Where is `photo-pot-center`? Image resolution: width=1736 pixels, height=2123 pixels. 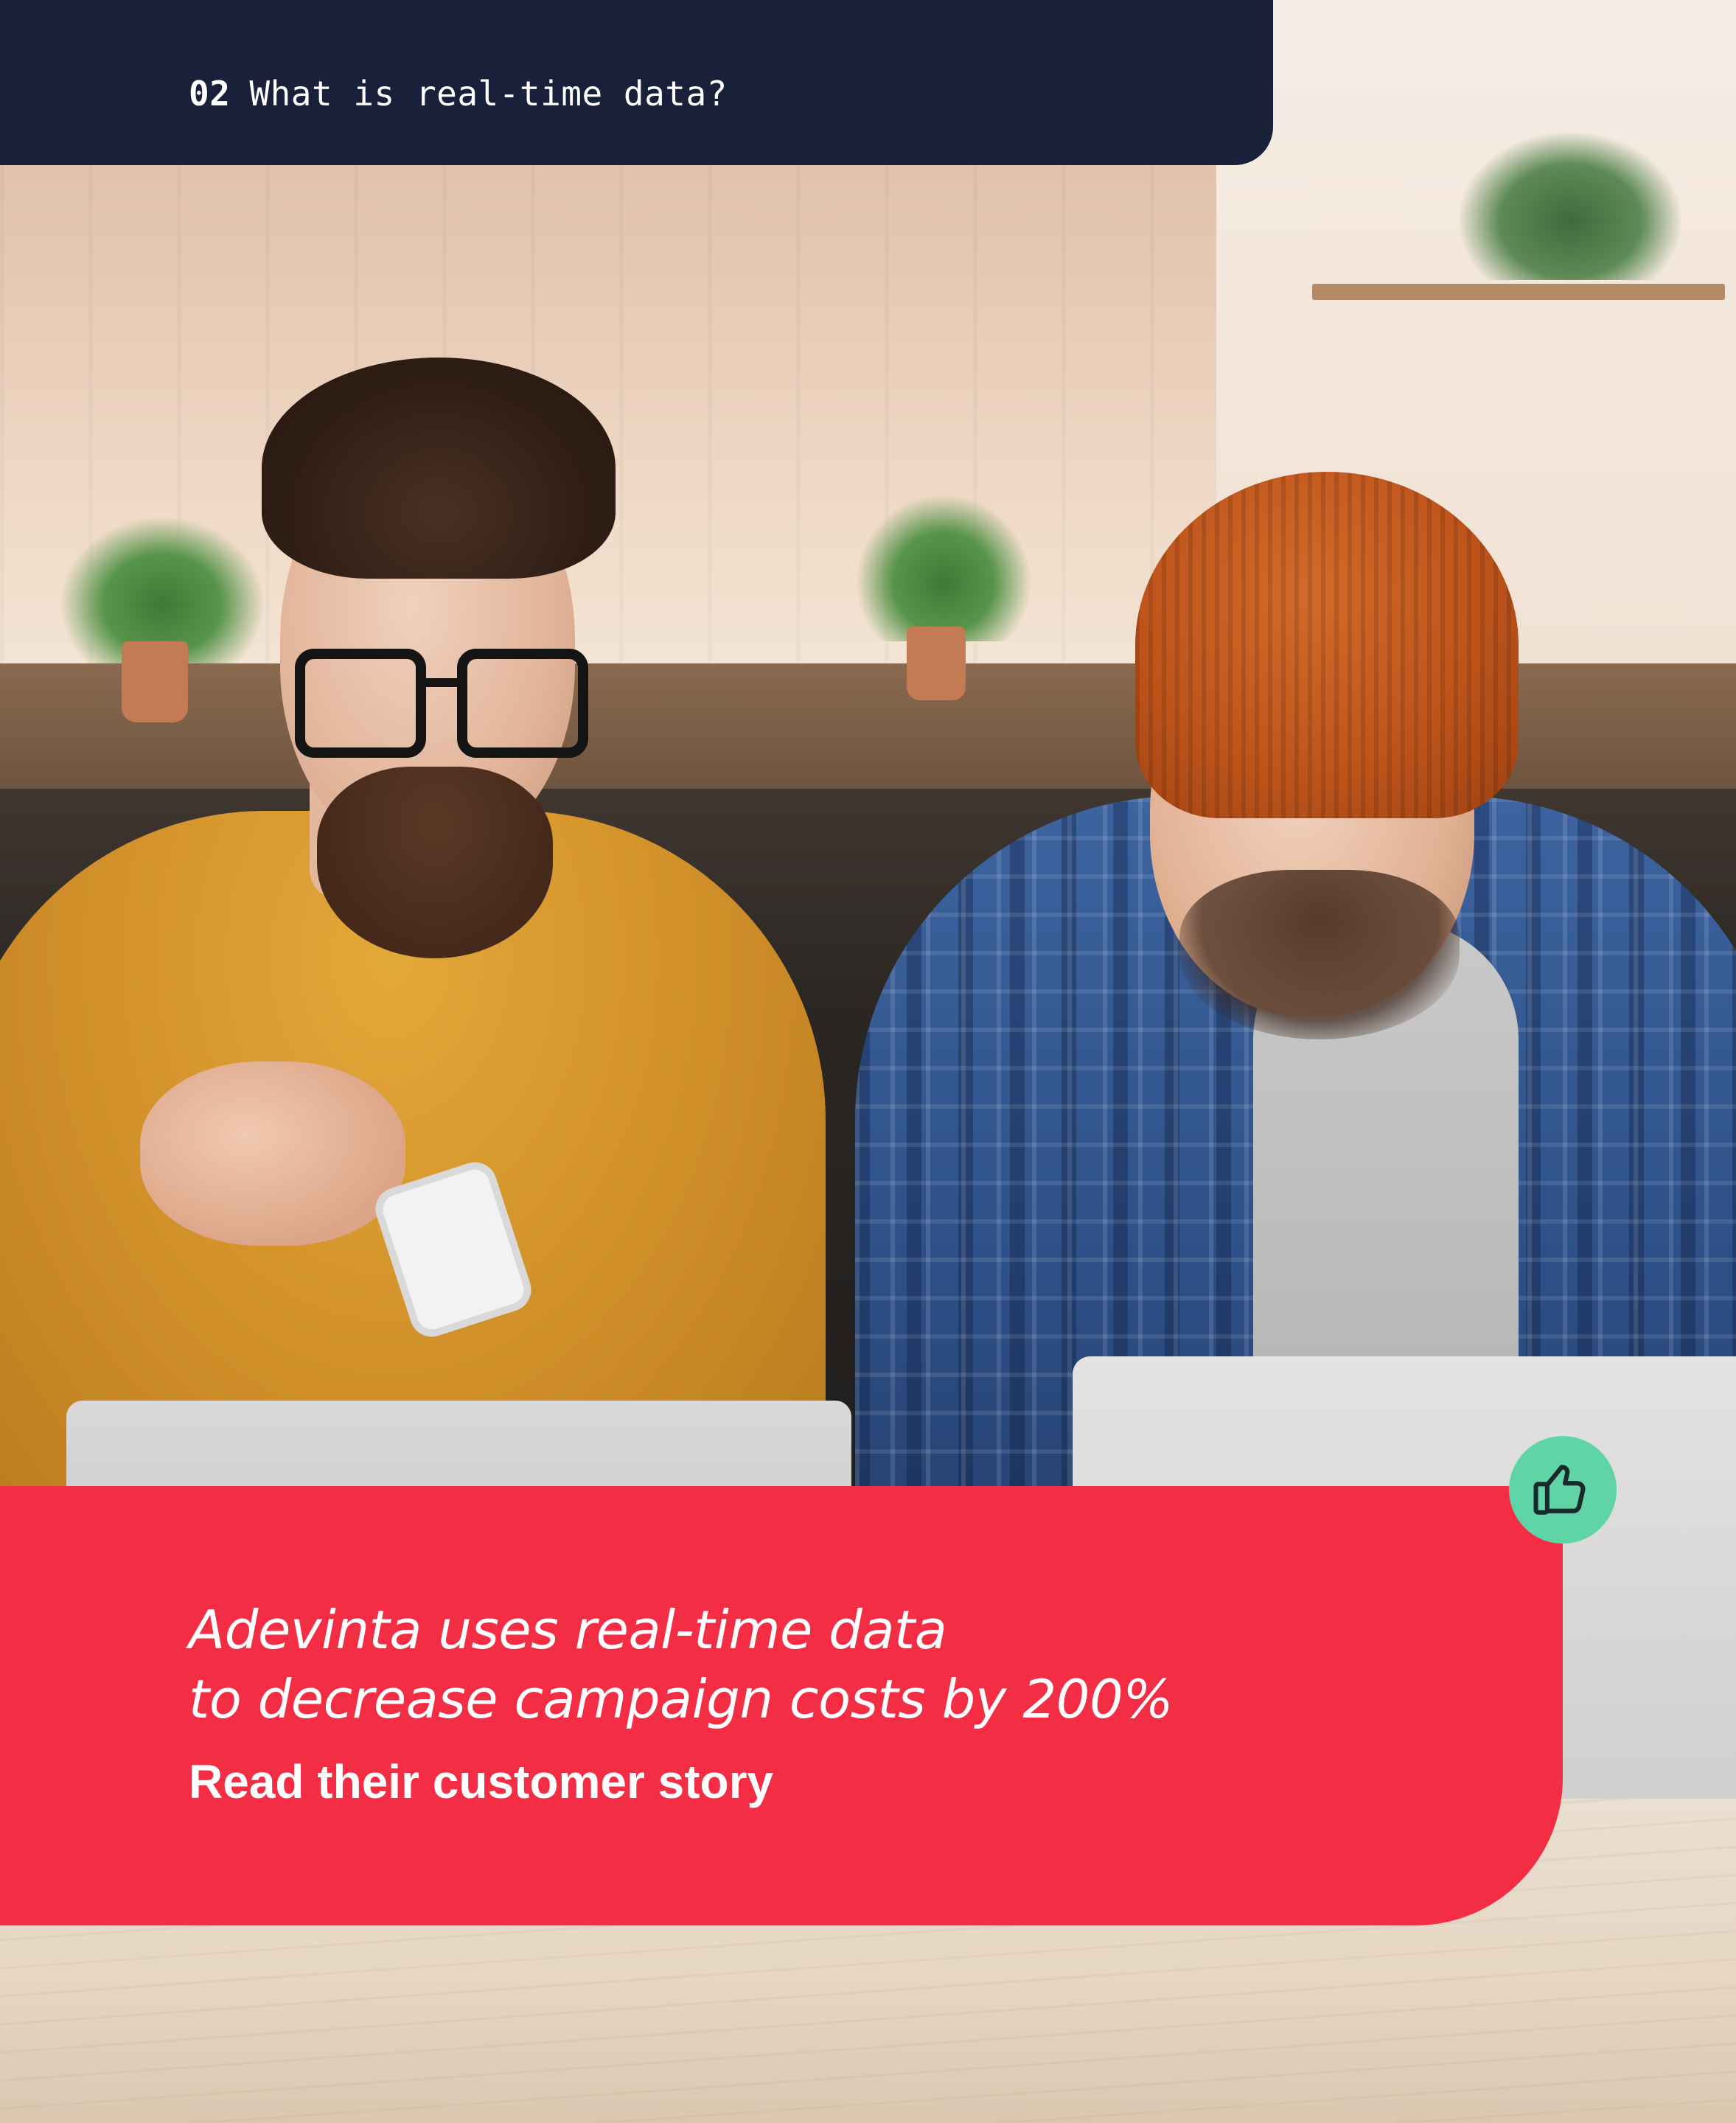 photo-pot-center is located at coordinates (936, 663).